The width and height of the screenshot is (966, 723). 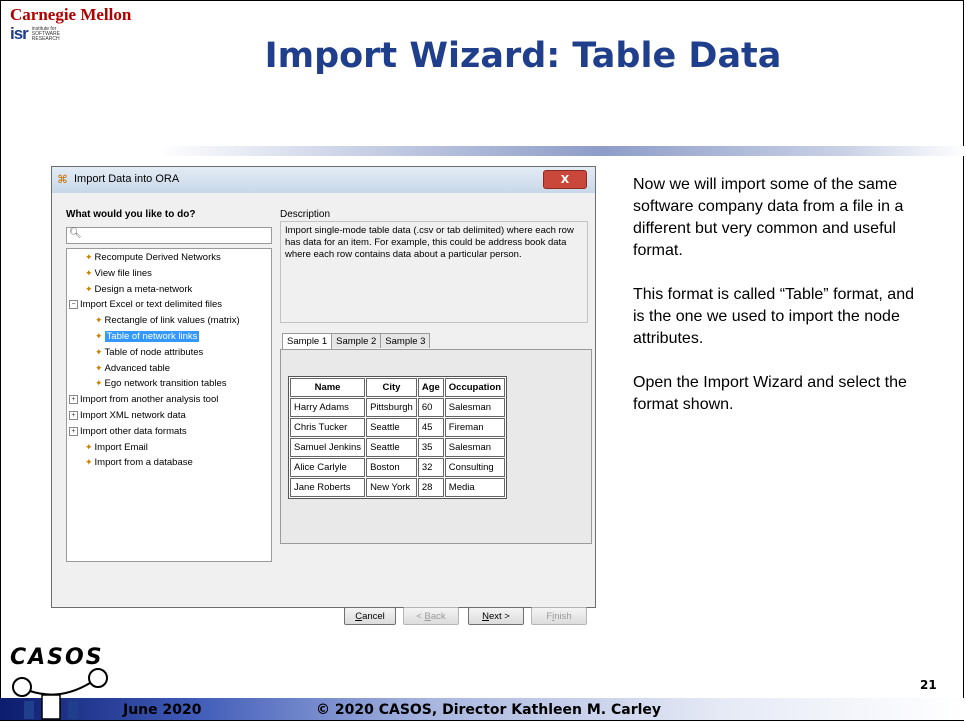 What do you see at coordinates (60, 694) in the screenshot?
I see `casos-logo-graphic` at bounding box center [60, 694].